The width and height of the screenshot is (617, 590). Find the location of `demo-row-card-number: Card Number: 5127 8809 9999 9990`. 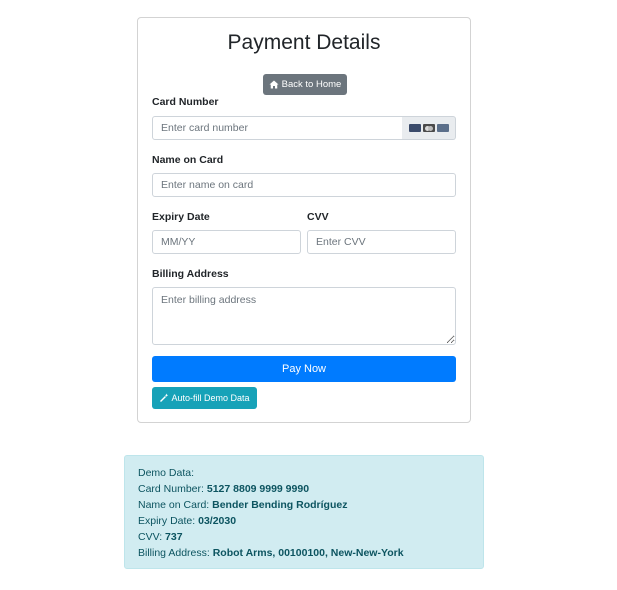

demo-row-card-number: Card Number: 5127 8809 9999 9990 is located at coordinates (304, 489).